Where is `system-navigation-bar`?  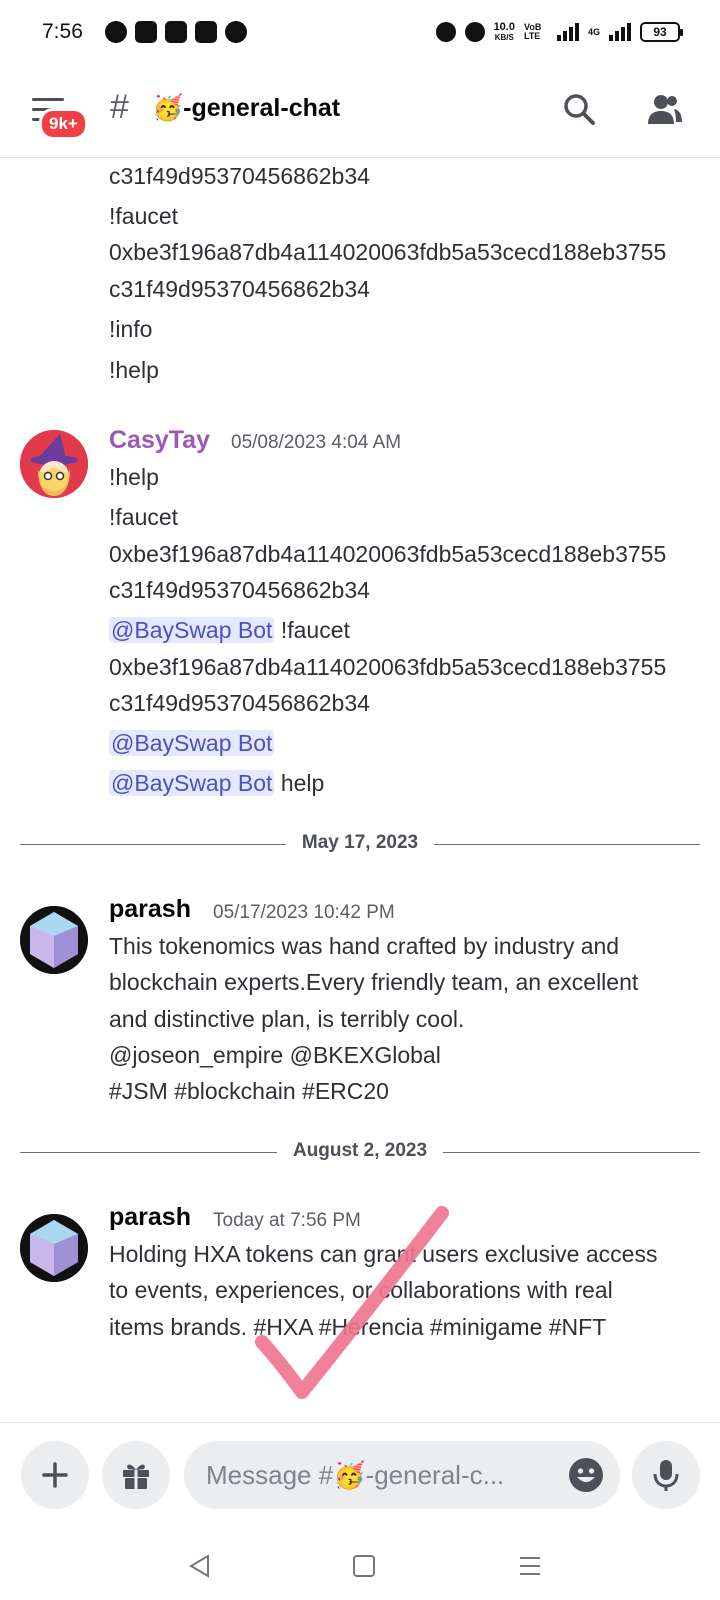
system-navigation-bar is located at coordinates (360, 1566).